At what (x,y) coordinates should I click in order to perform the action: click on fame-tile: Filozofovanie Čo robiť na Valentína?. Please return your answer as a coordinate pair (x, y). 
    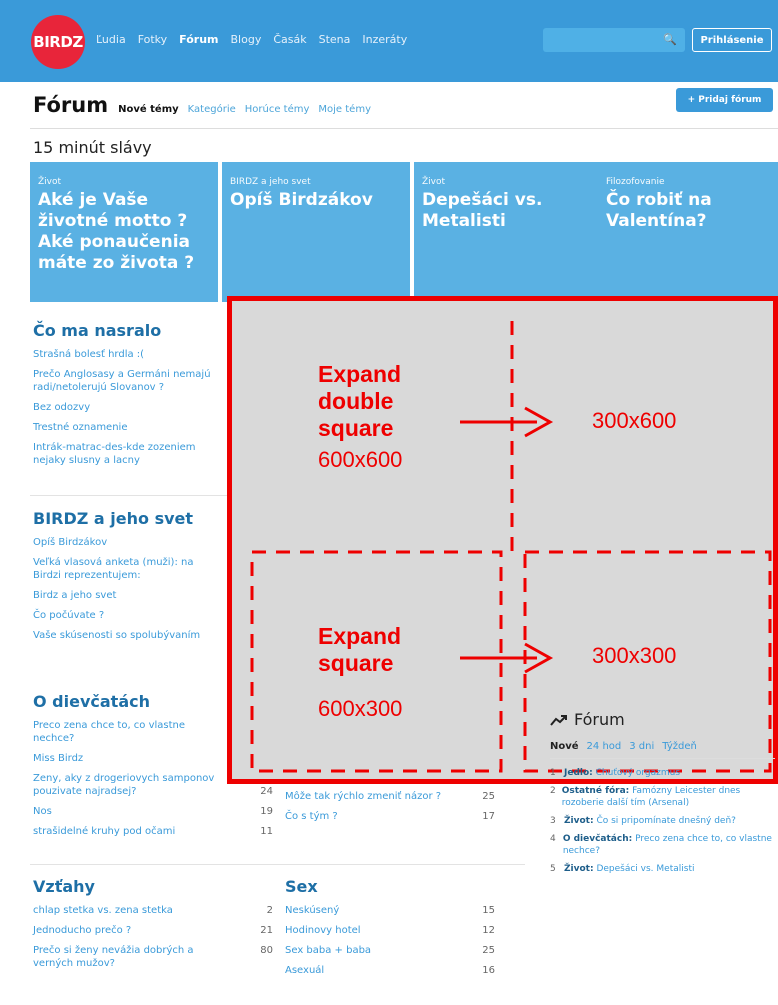
    Looking at the image, I should click on (688, 232).